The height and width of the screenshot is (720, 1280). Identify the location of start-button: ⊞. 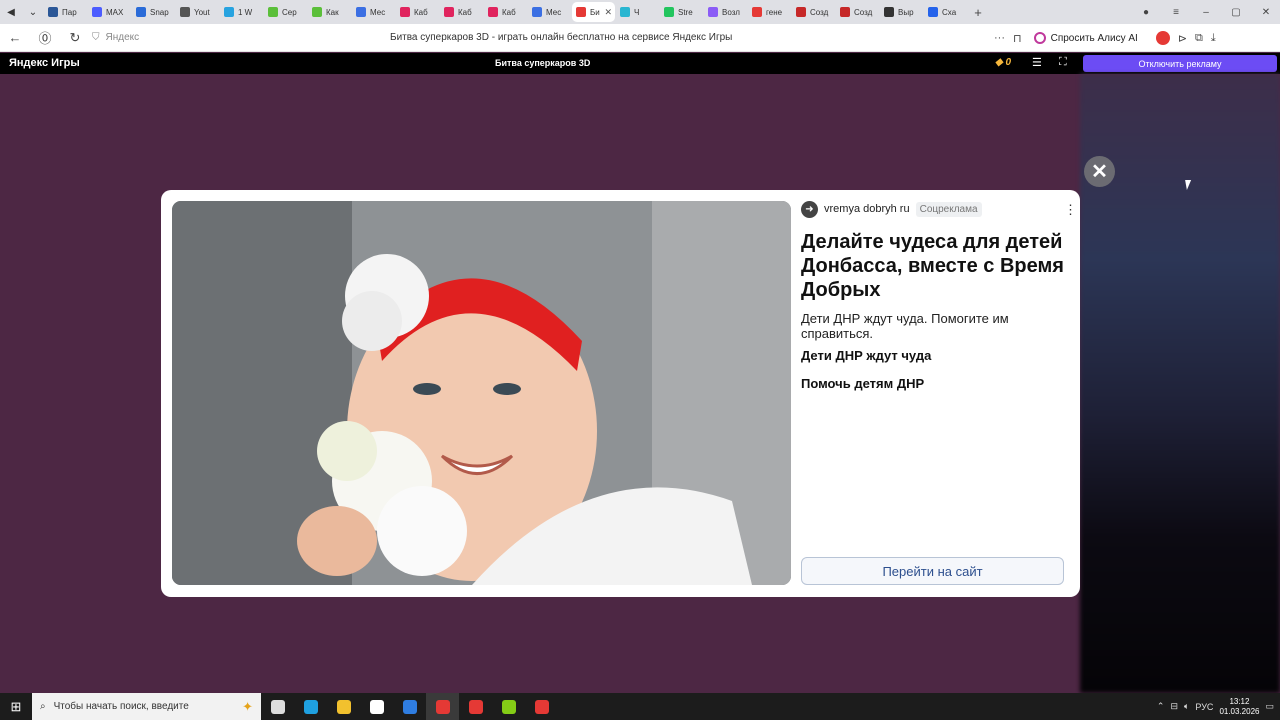
(16, 706).